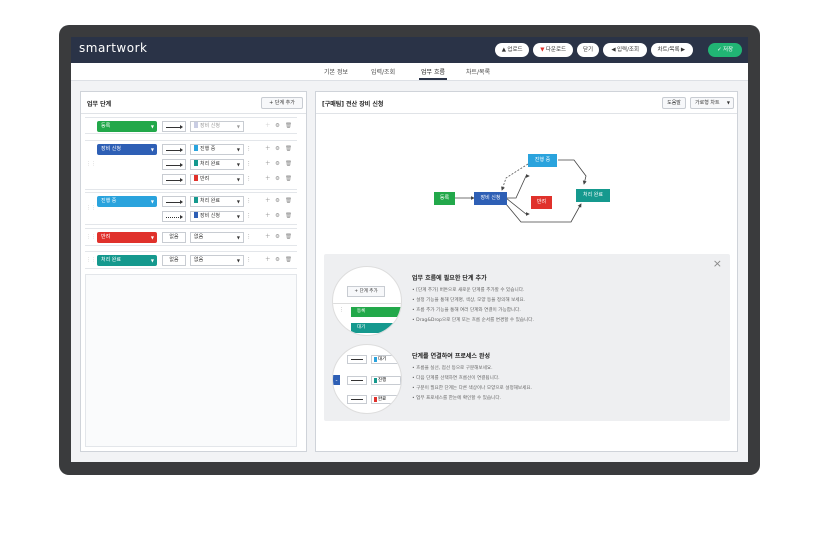 Image resolution: width=820 pixels, height=540 pixels. Describe the element at coordinates (541, 202) in the screenshot. I see `diagram-node: 반려` at that location.